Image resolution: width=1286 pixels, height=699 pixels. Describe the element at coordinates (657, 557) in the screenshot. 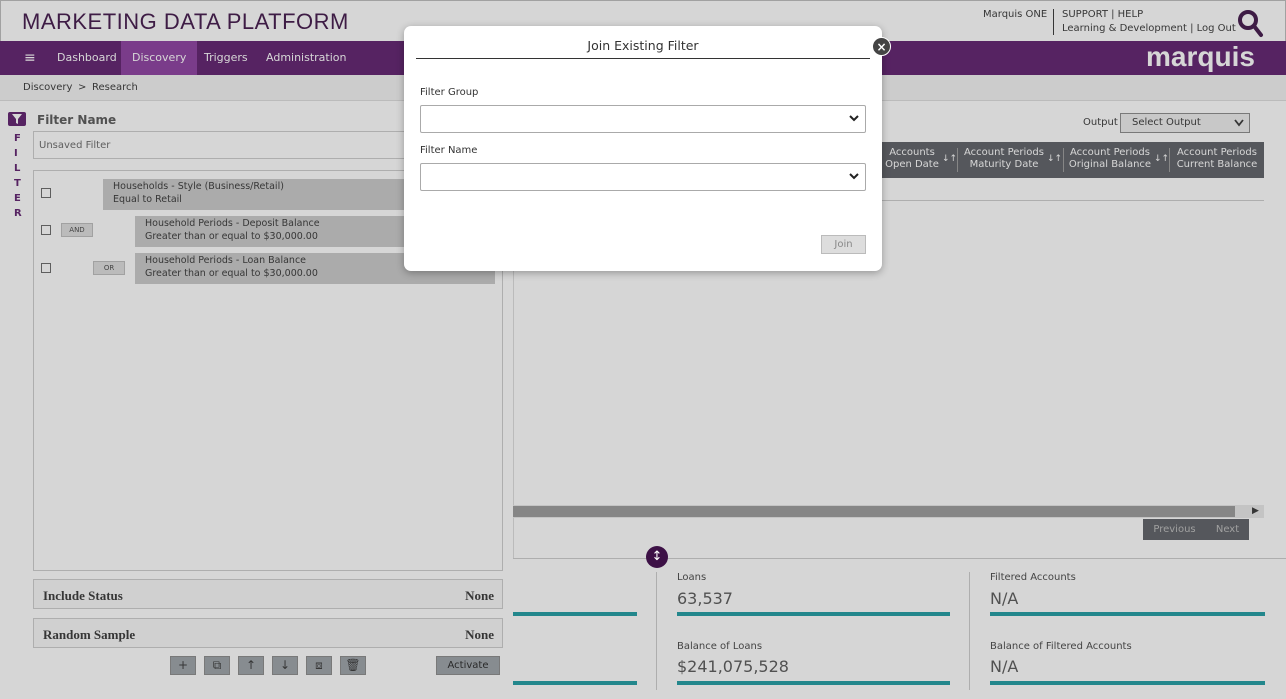

I see `resize-handle-icon: ↕` at that location.